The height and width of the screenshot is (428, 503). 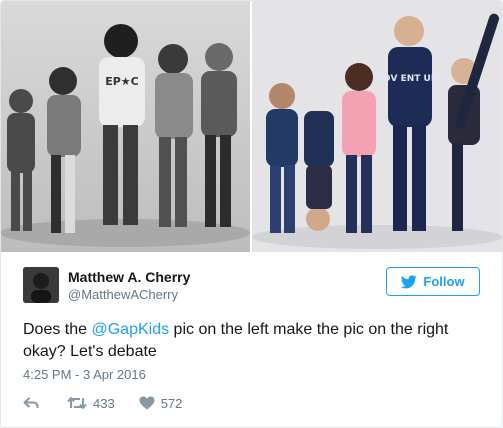 I want to click on follow-label: Follow, so click(x=444, y=281).